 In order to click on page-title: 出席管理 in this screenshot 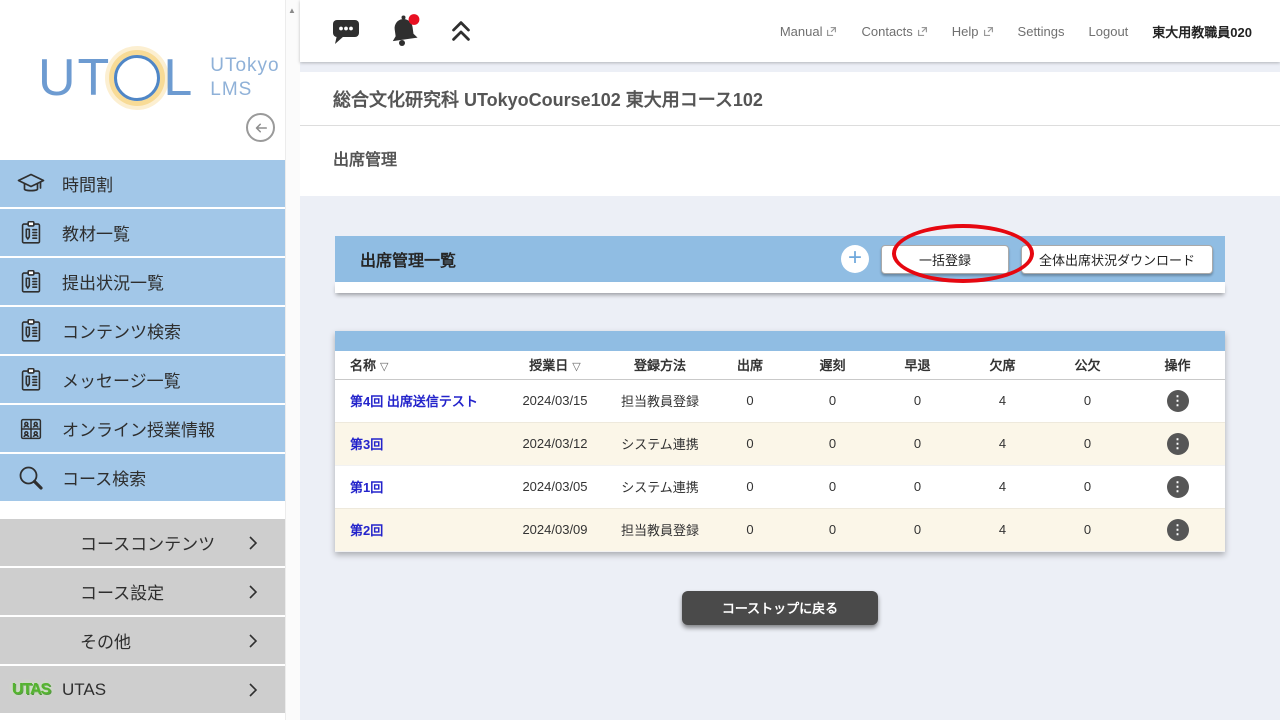, I will do `click(365, 160)`.